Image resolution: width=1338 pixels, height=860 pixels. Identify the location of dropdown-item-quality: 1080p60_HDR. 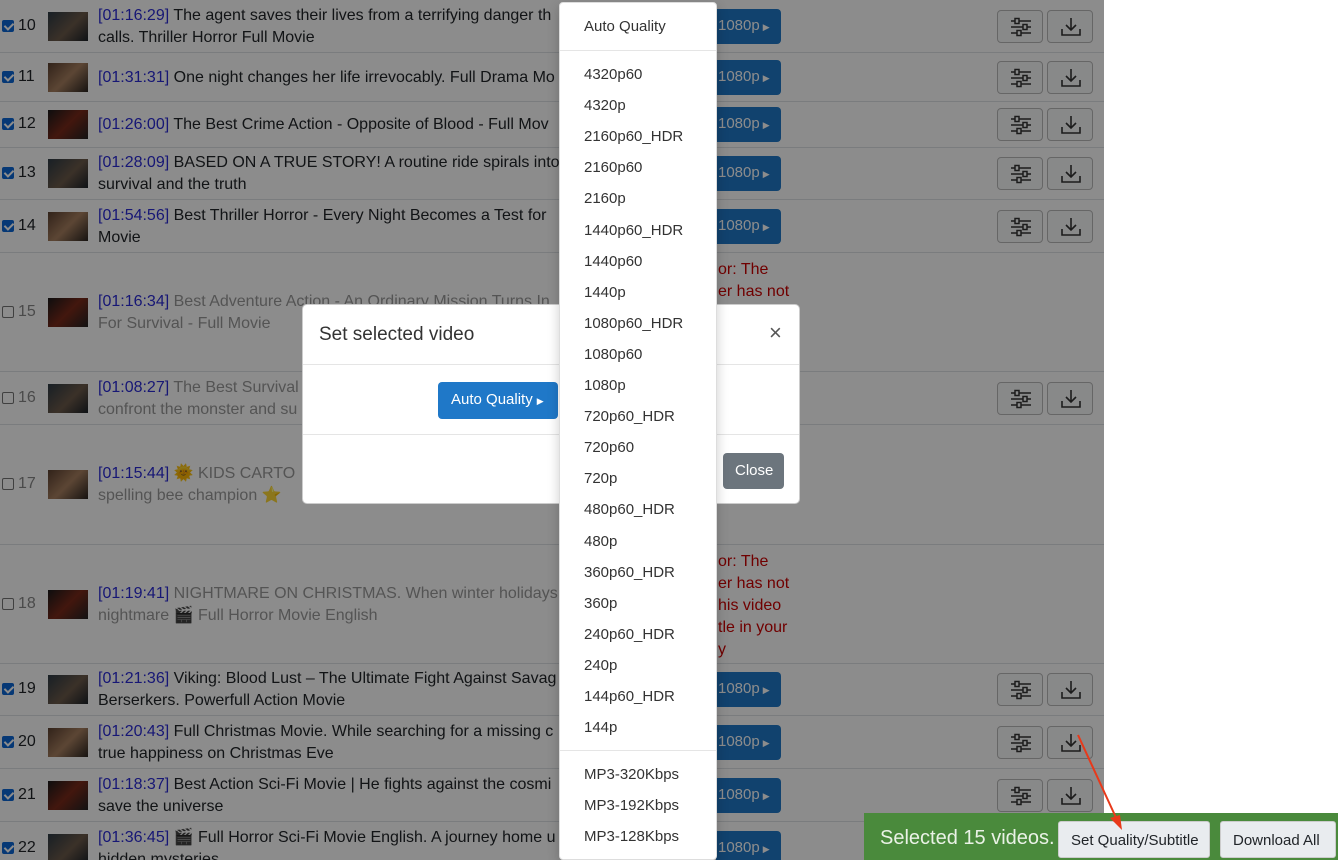
(633, 323).